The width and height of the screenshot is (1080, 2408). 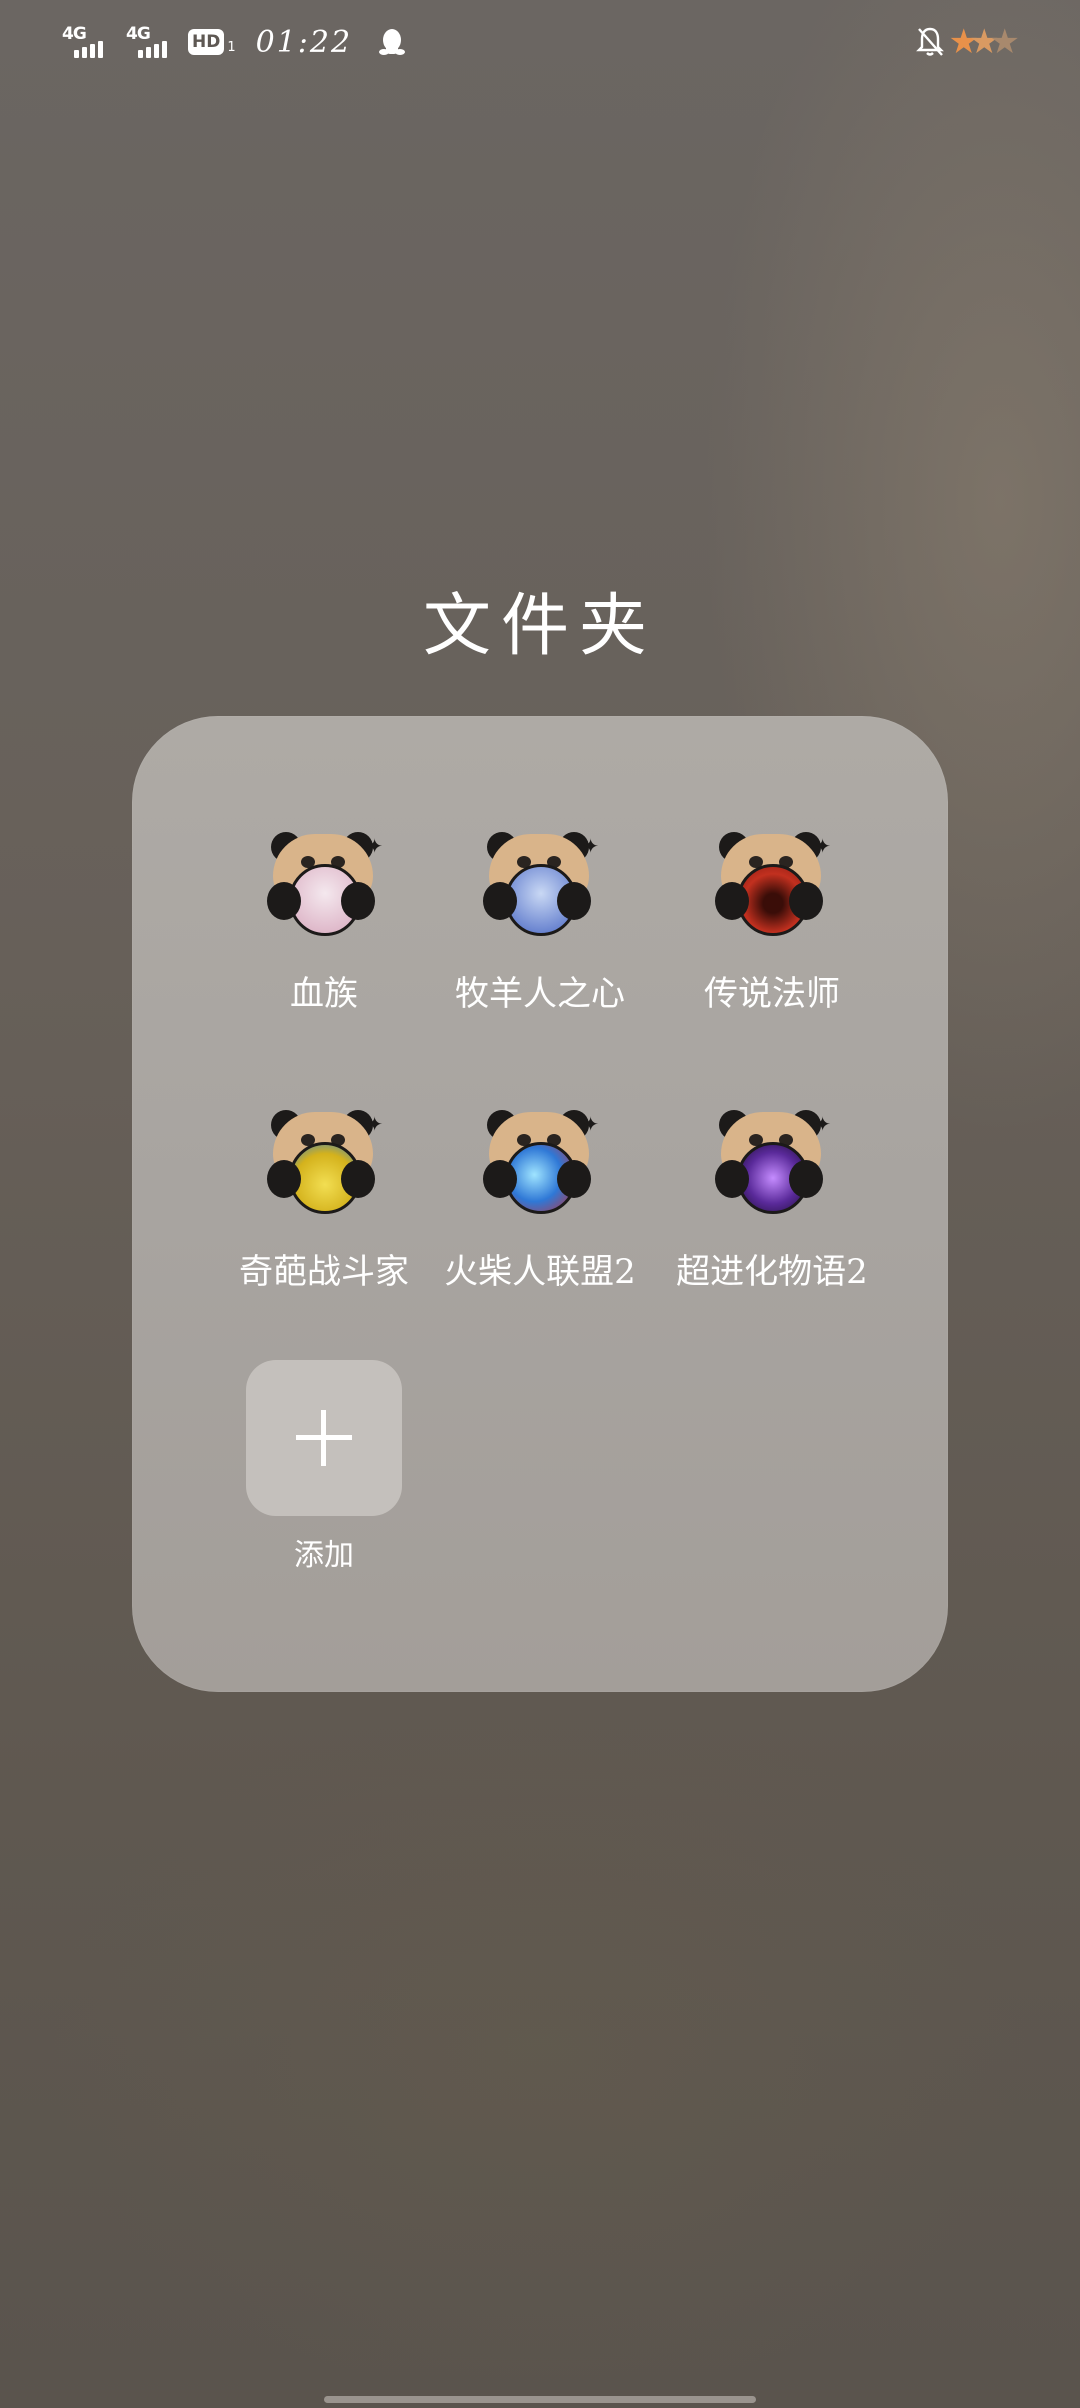 What do you see at coordinates (324, 1272) in the screenshot?
I see `app-label: 奇葩战斗家` at bounding box center [324, 1272].